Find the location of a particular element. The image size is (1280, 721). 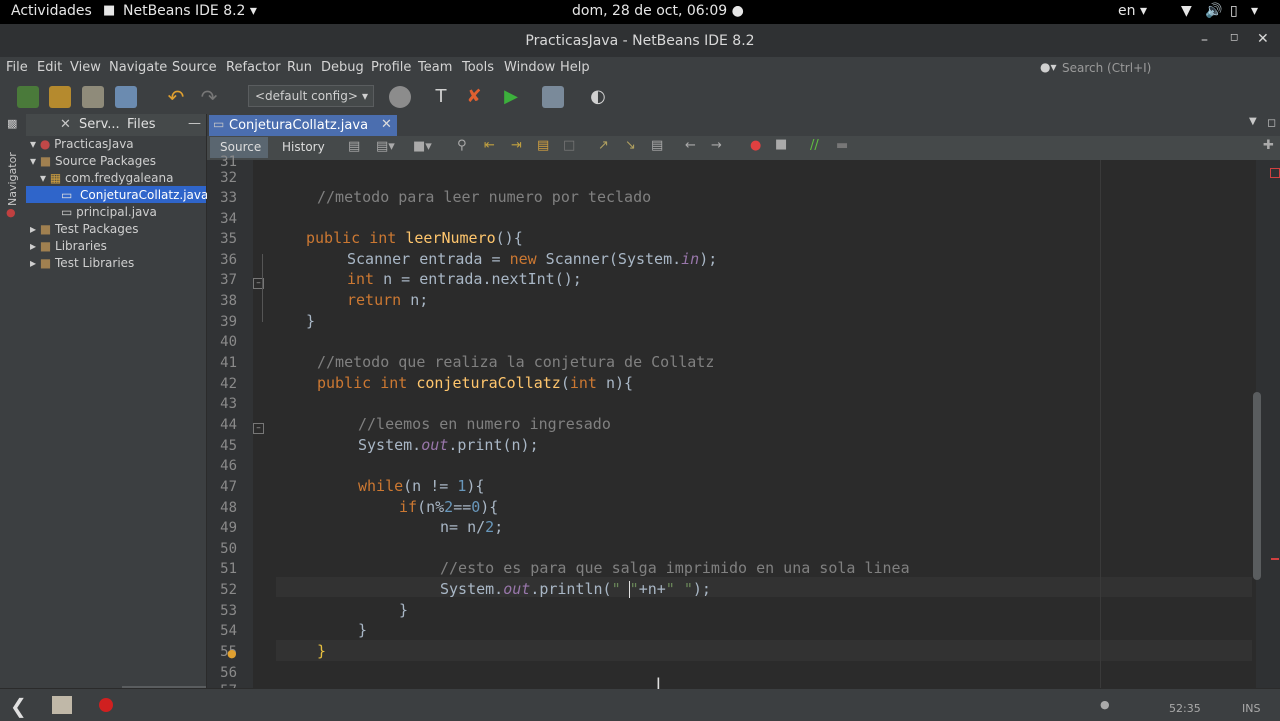

last-edit-icon: ▤ is located at coordinates (354, 146).